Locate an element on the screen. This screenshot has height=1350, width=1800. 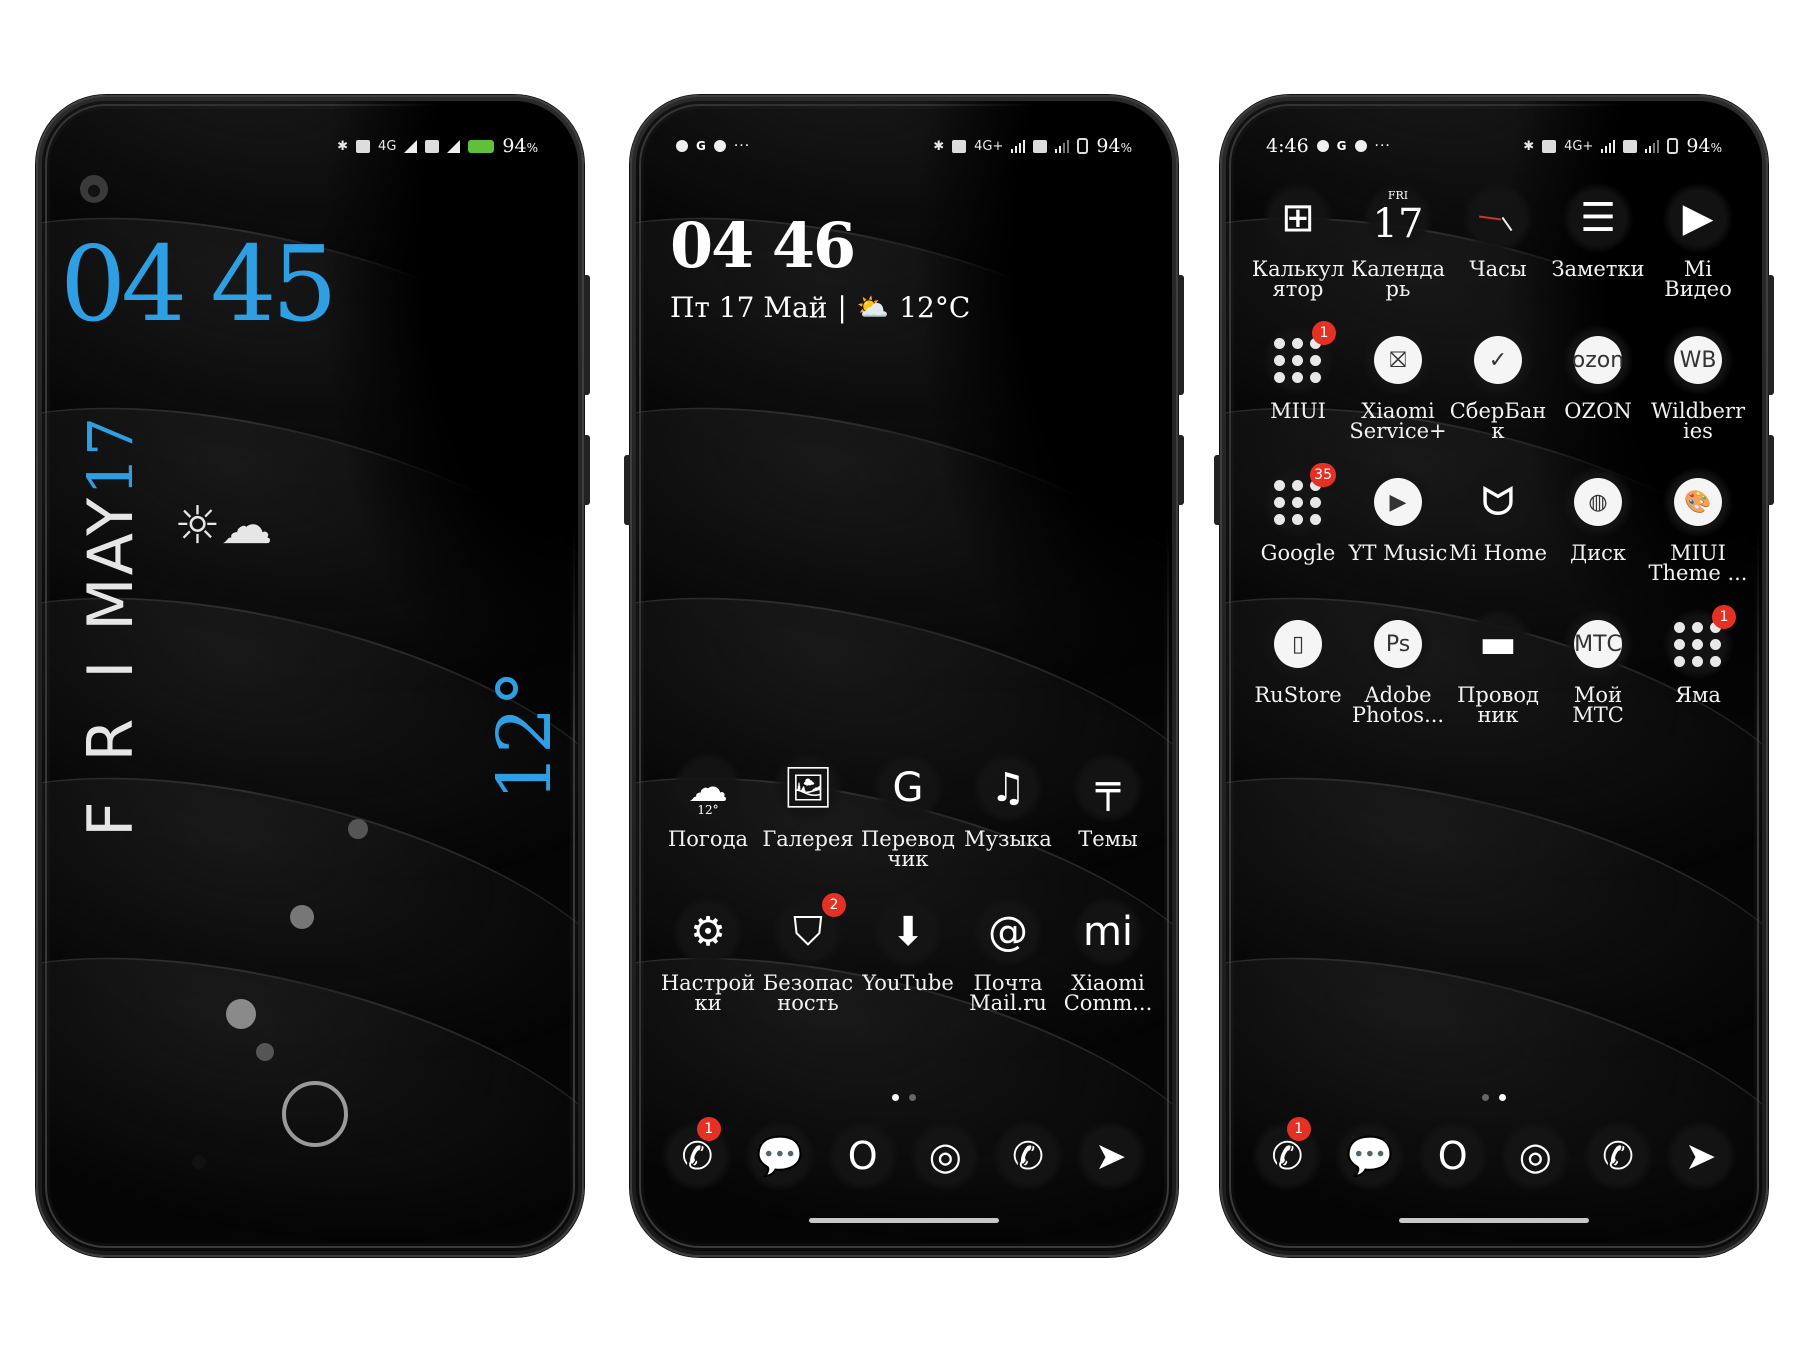
app-label: Безопас ность is located at coordinates (808, 993).